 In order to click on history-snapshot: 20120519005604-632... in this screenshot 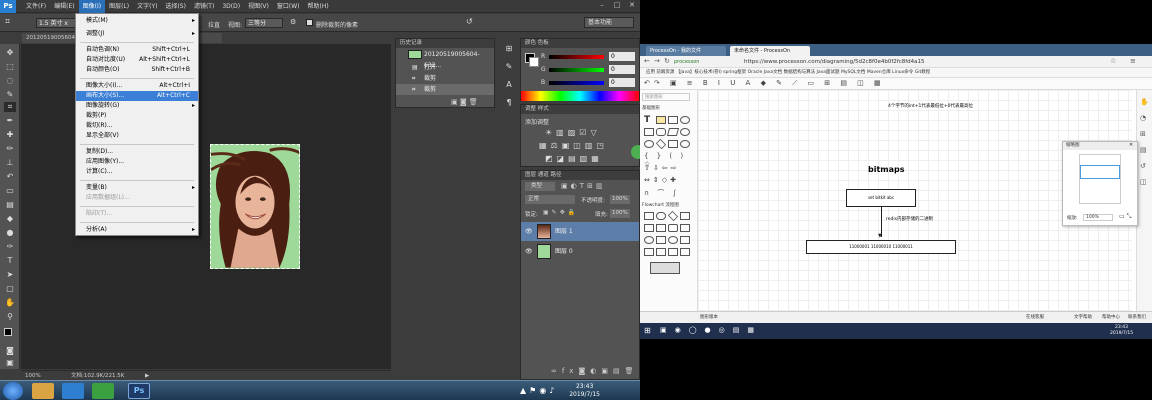, I will do `click(445, 59)`.